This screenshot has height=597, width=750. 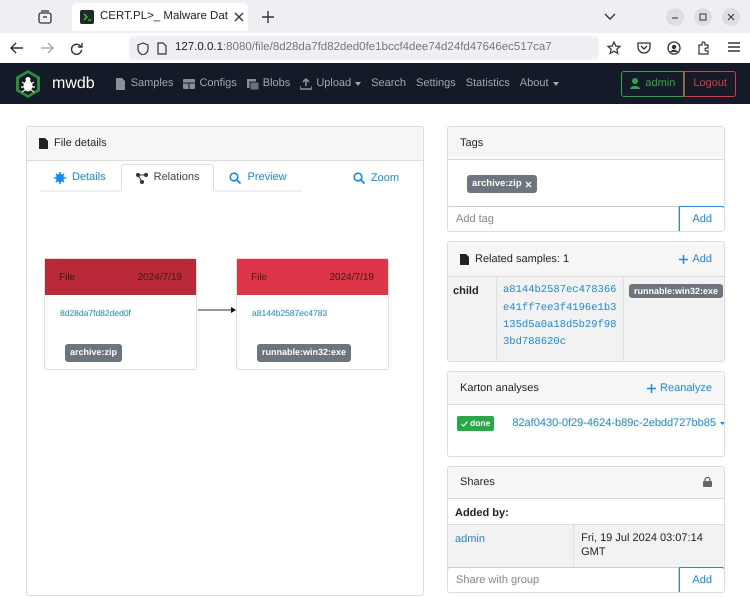 What do you see at coordinates (189, 84) in the screenshot?
I see `table-icon` at bounding box center [189, 84].